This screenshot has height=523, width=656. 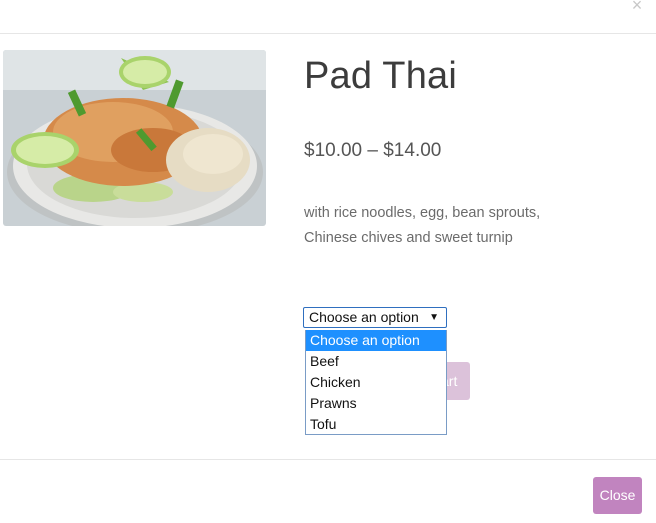 What do you see at coordinates (364, 317) in the screenshot?
I see `variation-select-value: Choose an option` at bounding box center [364, 317].